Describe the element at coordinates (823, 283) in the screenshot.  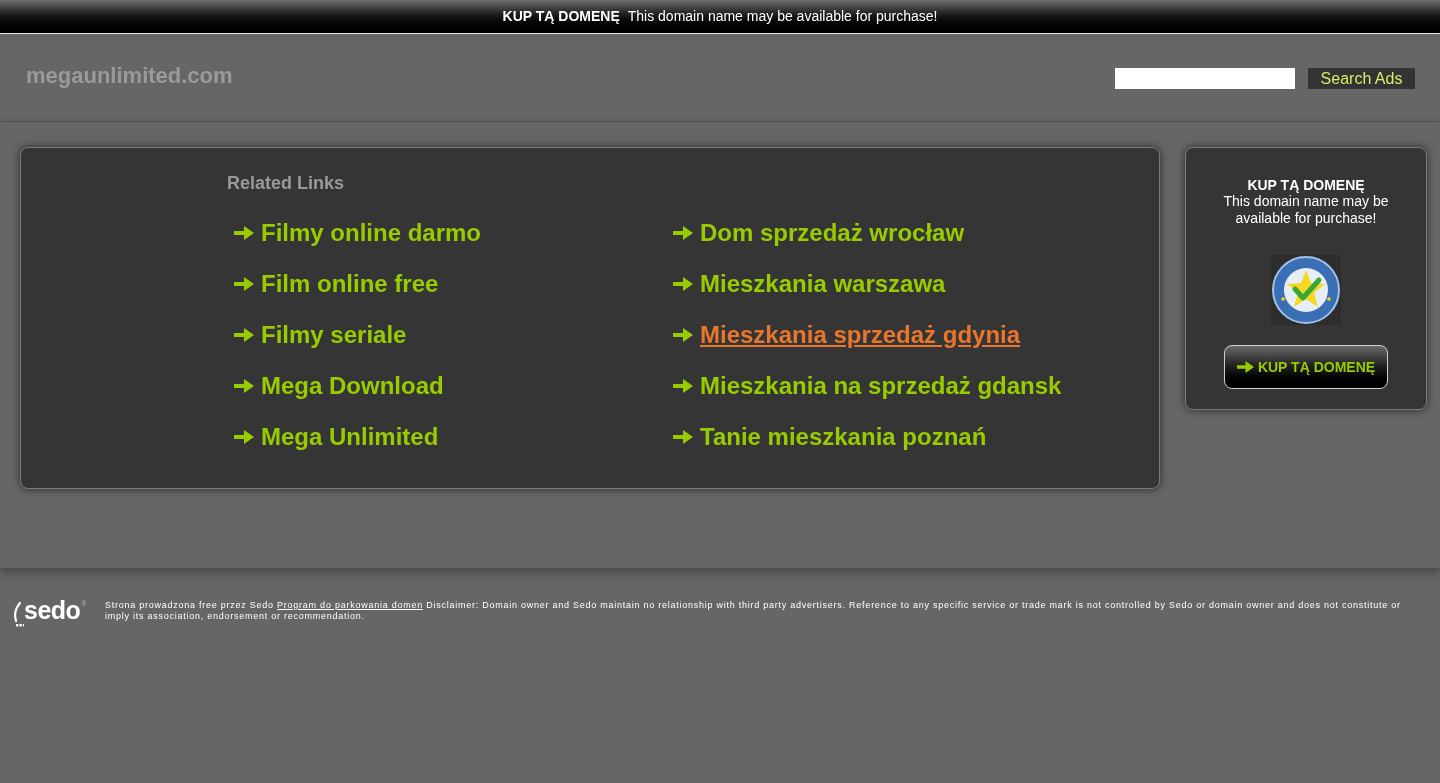
I see `related-link: Mieszkania warszawa` at that location.